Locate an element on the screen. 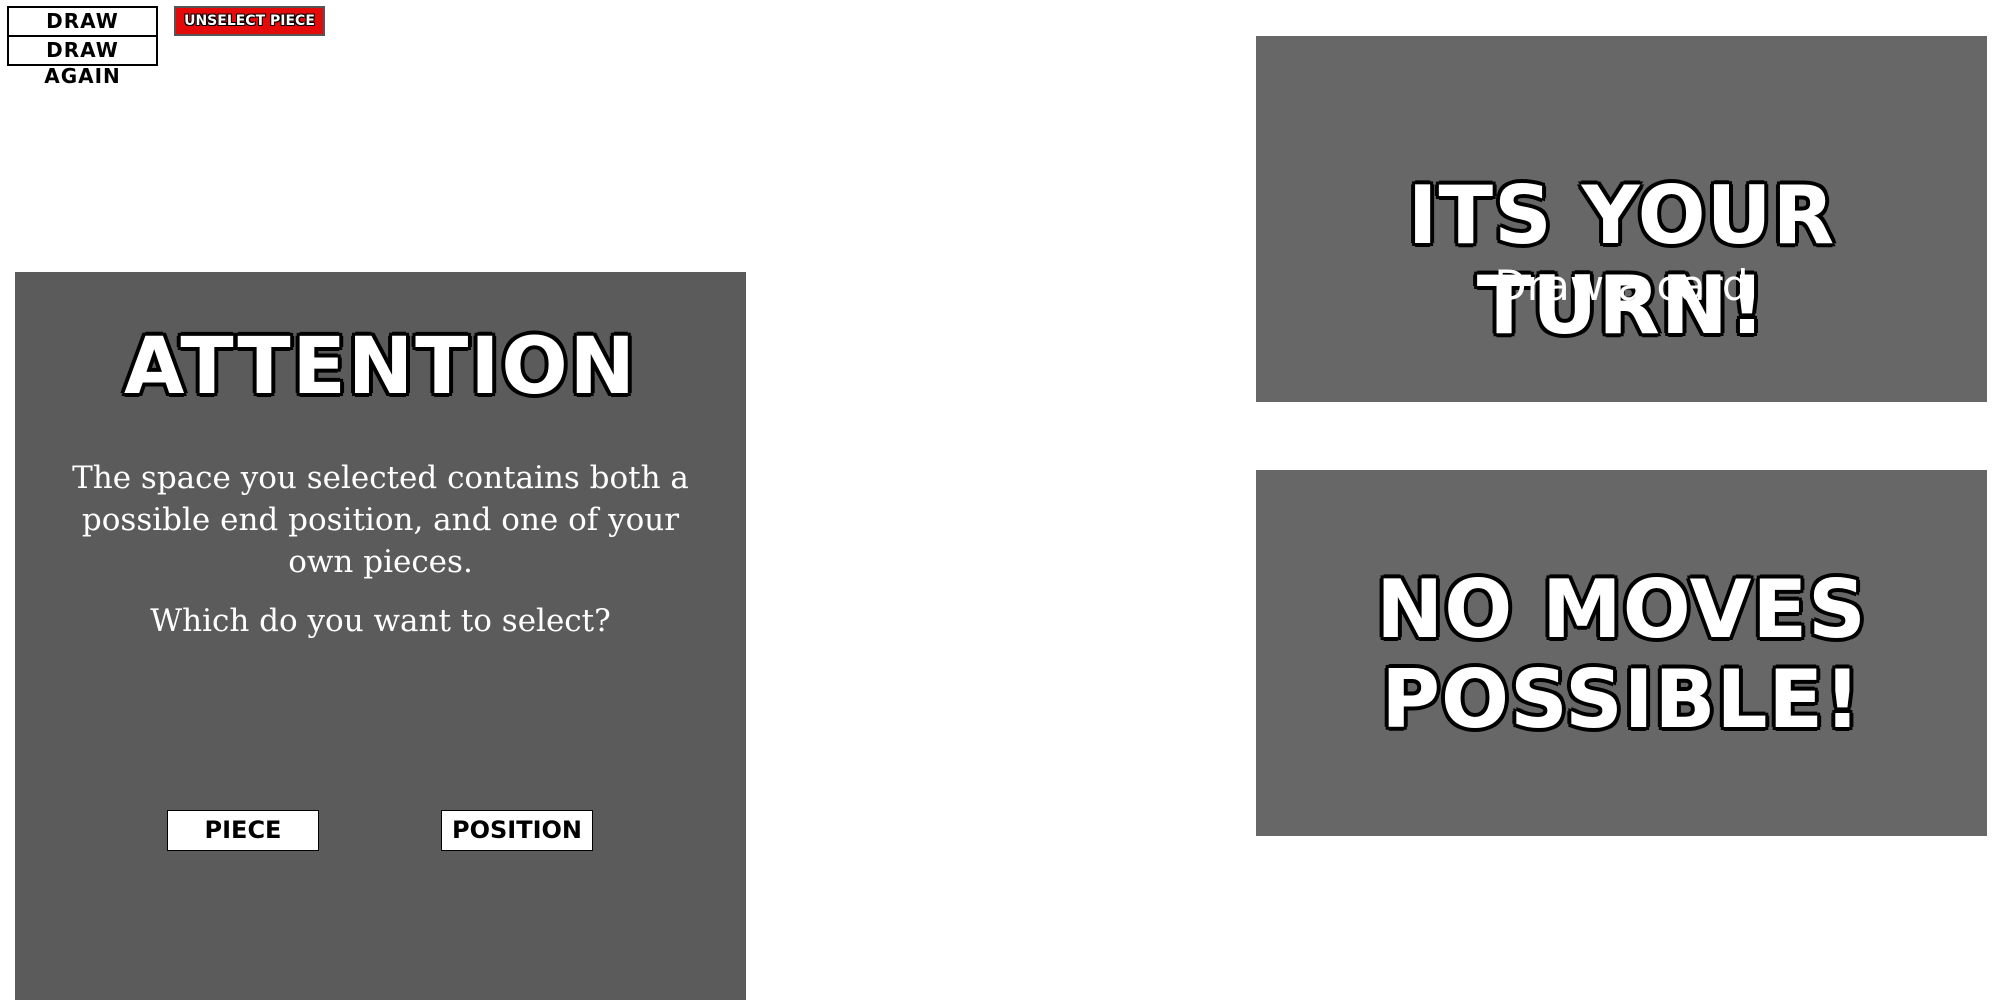  attention-question: Which do you want to select? is located at coordinates (380, 621).